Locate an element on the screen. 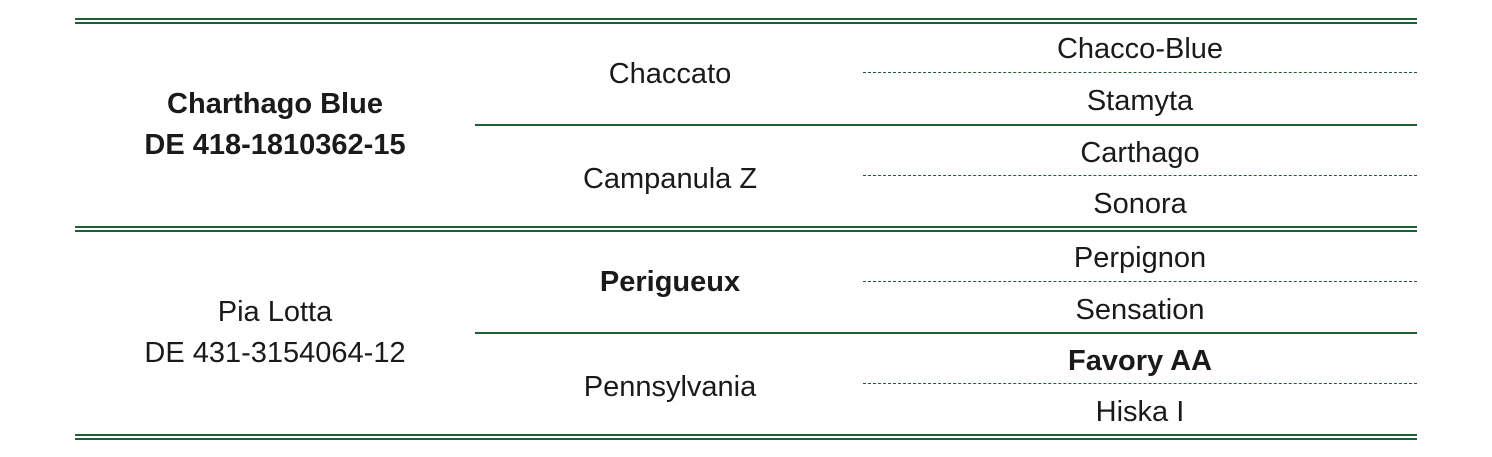  grandparent-cell: Sonora is located at coordinates (1140, 204).